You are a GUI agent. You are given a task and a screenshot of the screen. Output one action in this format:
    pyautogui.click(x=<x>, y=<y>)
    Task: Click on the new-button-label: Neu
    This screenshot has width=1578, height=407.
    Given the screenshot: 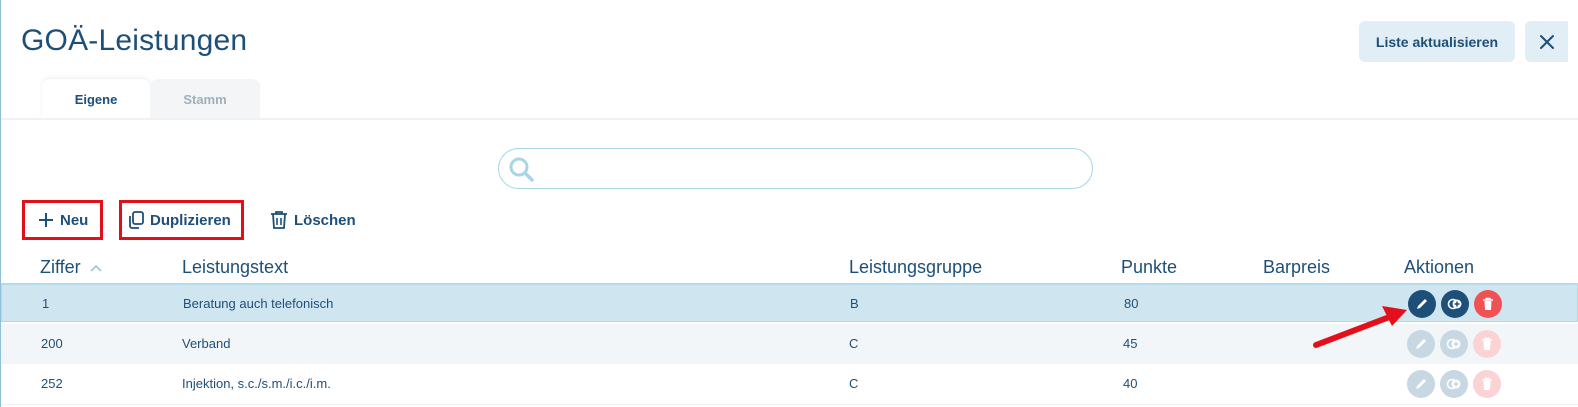 What is the action you would take?
    pyautogui.click(x=74, y=220)
    